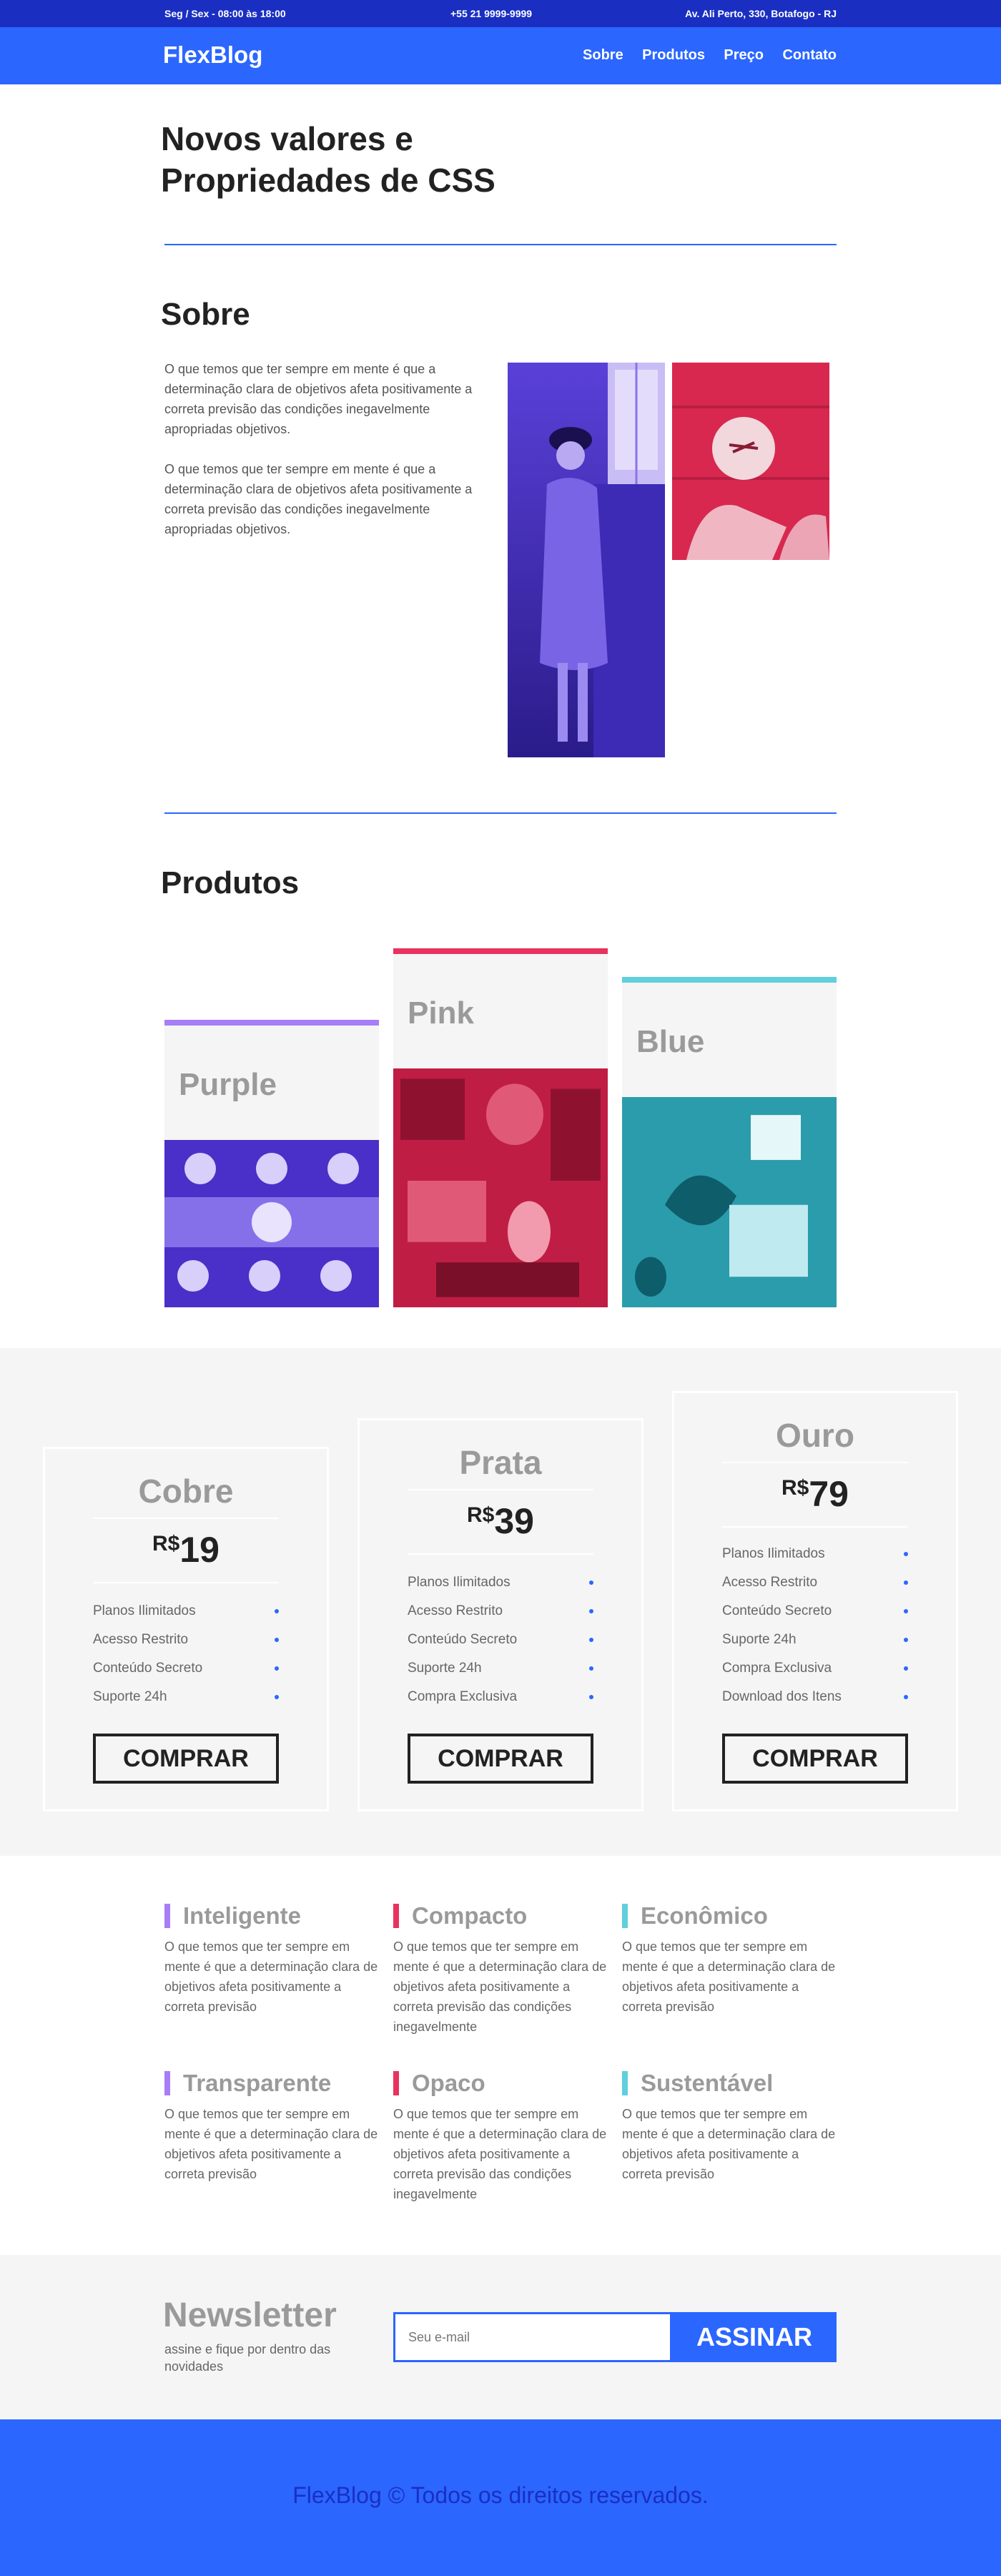  What do you see at coordinates (186, 1550) in the screenshot?
I see `plan-price: R$19` at bounding box center [186, 1550].